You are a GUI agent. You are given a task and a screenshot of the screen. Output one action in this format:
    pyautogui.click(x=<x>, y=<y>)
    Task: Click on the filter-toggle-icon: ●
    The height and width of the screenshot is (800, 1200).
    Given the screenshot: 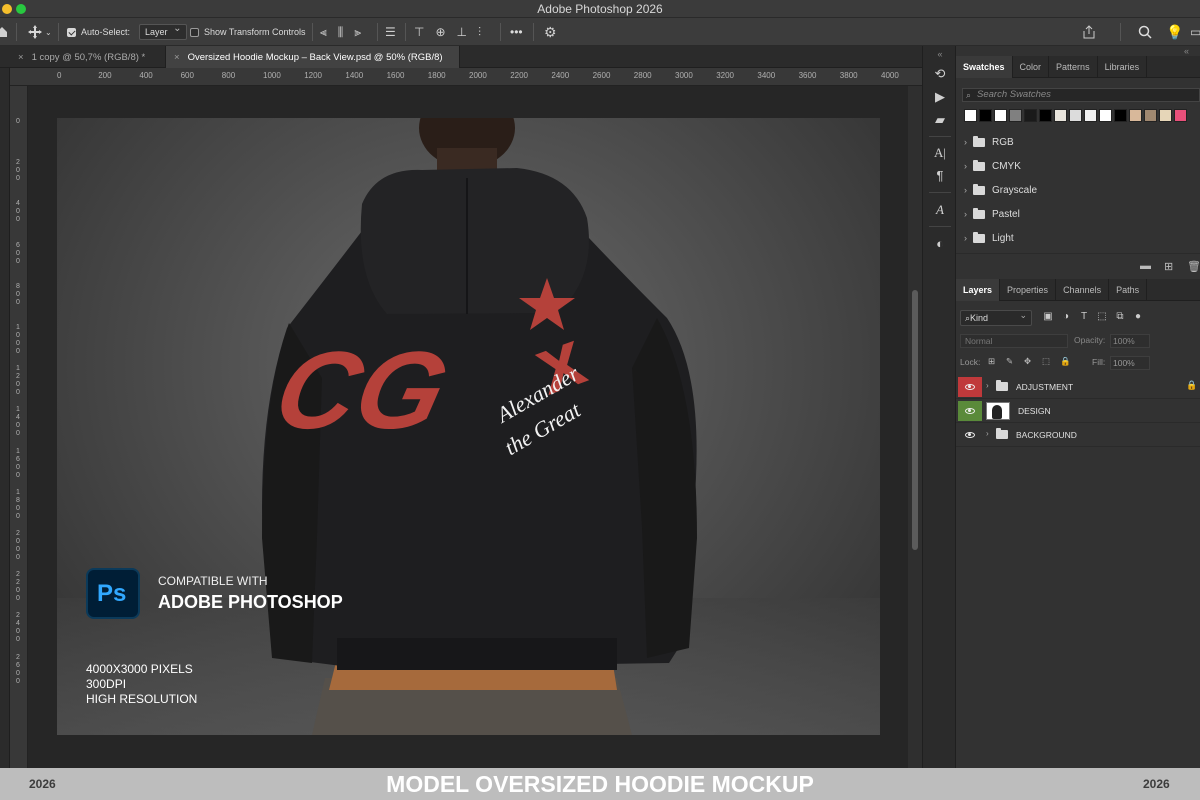 What is the action you would take?
    pyautogui.click(x=1138, y=317)
    